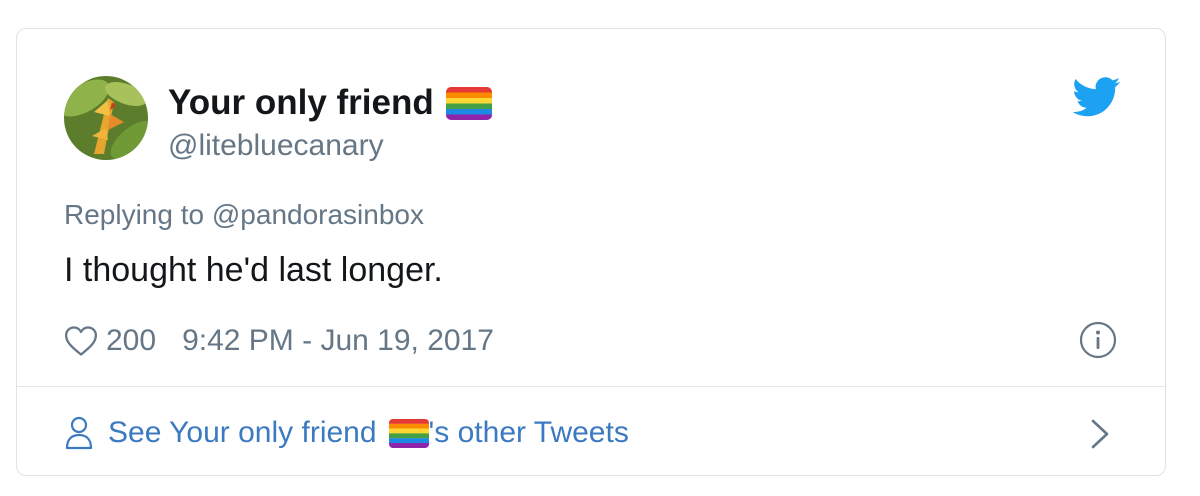 The image size is (1200, 496). What do you see at coordinates (242, 433) in the screenshot?
I see `footer-link-prefix: See Your only friend` at bounding box center [242, 433].